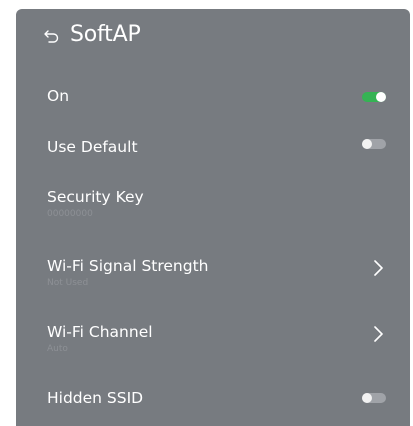  What do you see at coordinates (57, 349) in the screenshot?
I see `wifi-channel-value: Auto` at bounding box center [57, 349].